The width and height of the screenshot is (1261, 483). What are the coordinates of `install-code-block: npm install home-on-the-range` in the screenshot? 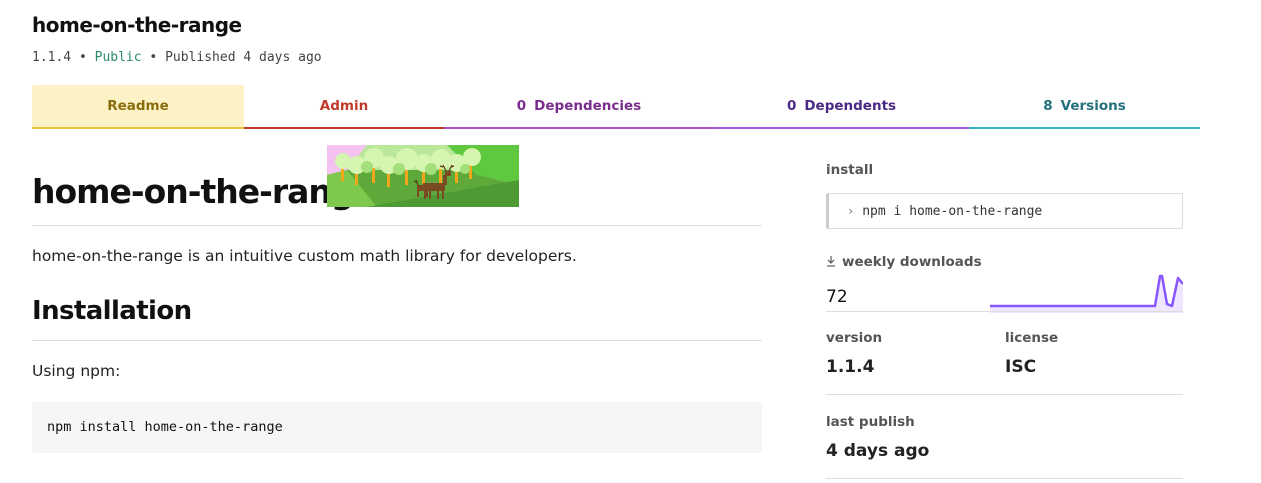 It's located at (397, 427).